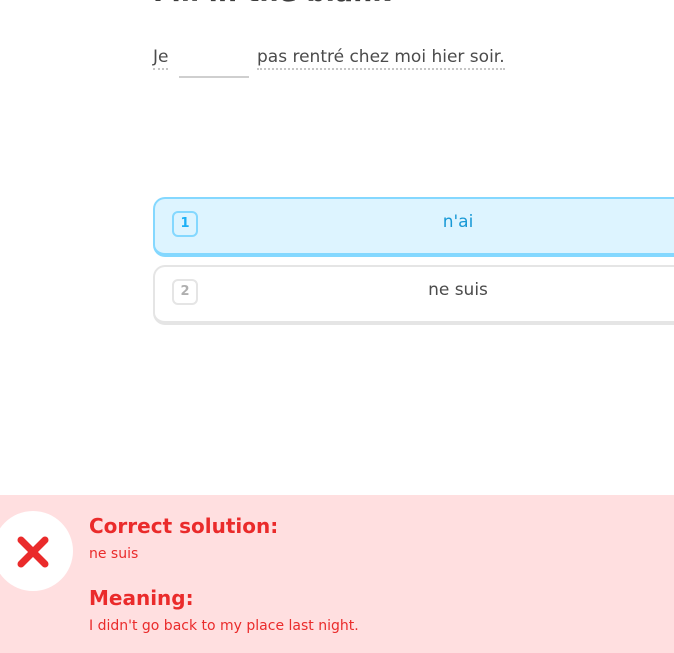 The width and height of the screenshot is (674, 653). What do you see at coordinates (413, 295) in the screenshot?
I see `choice-2: 2 ne suis` at bounding box center [413, 295].